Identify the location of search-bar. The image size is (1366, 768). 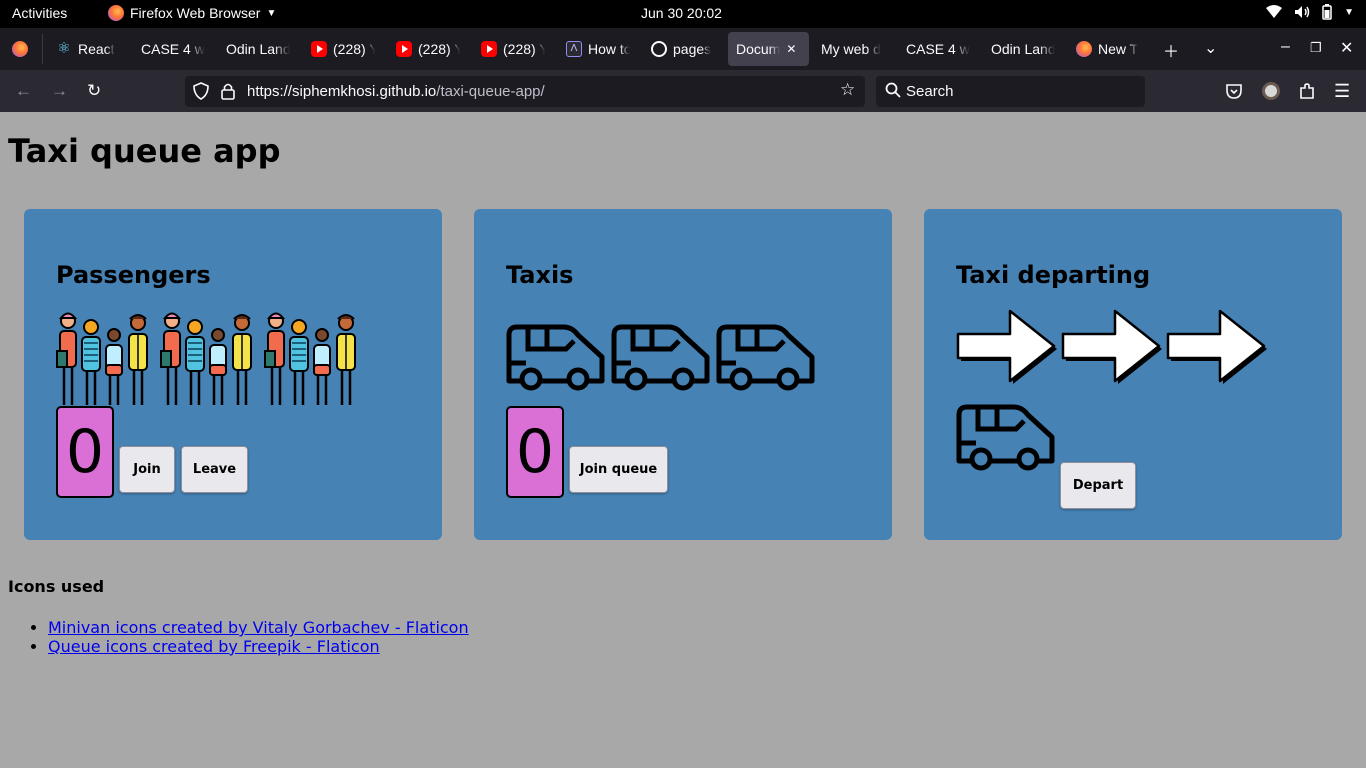
(1010, 91).